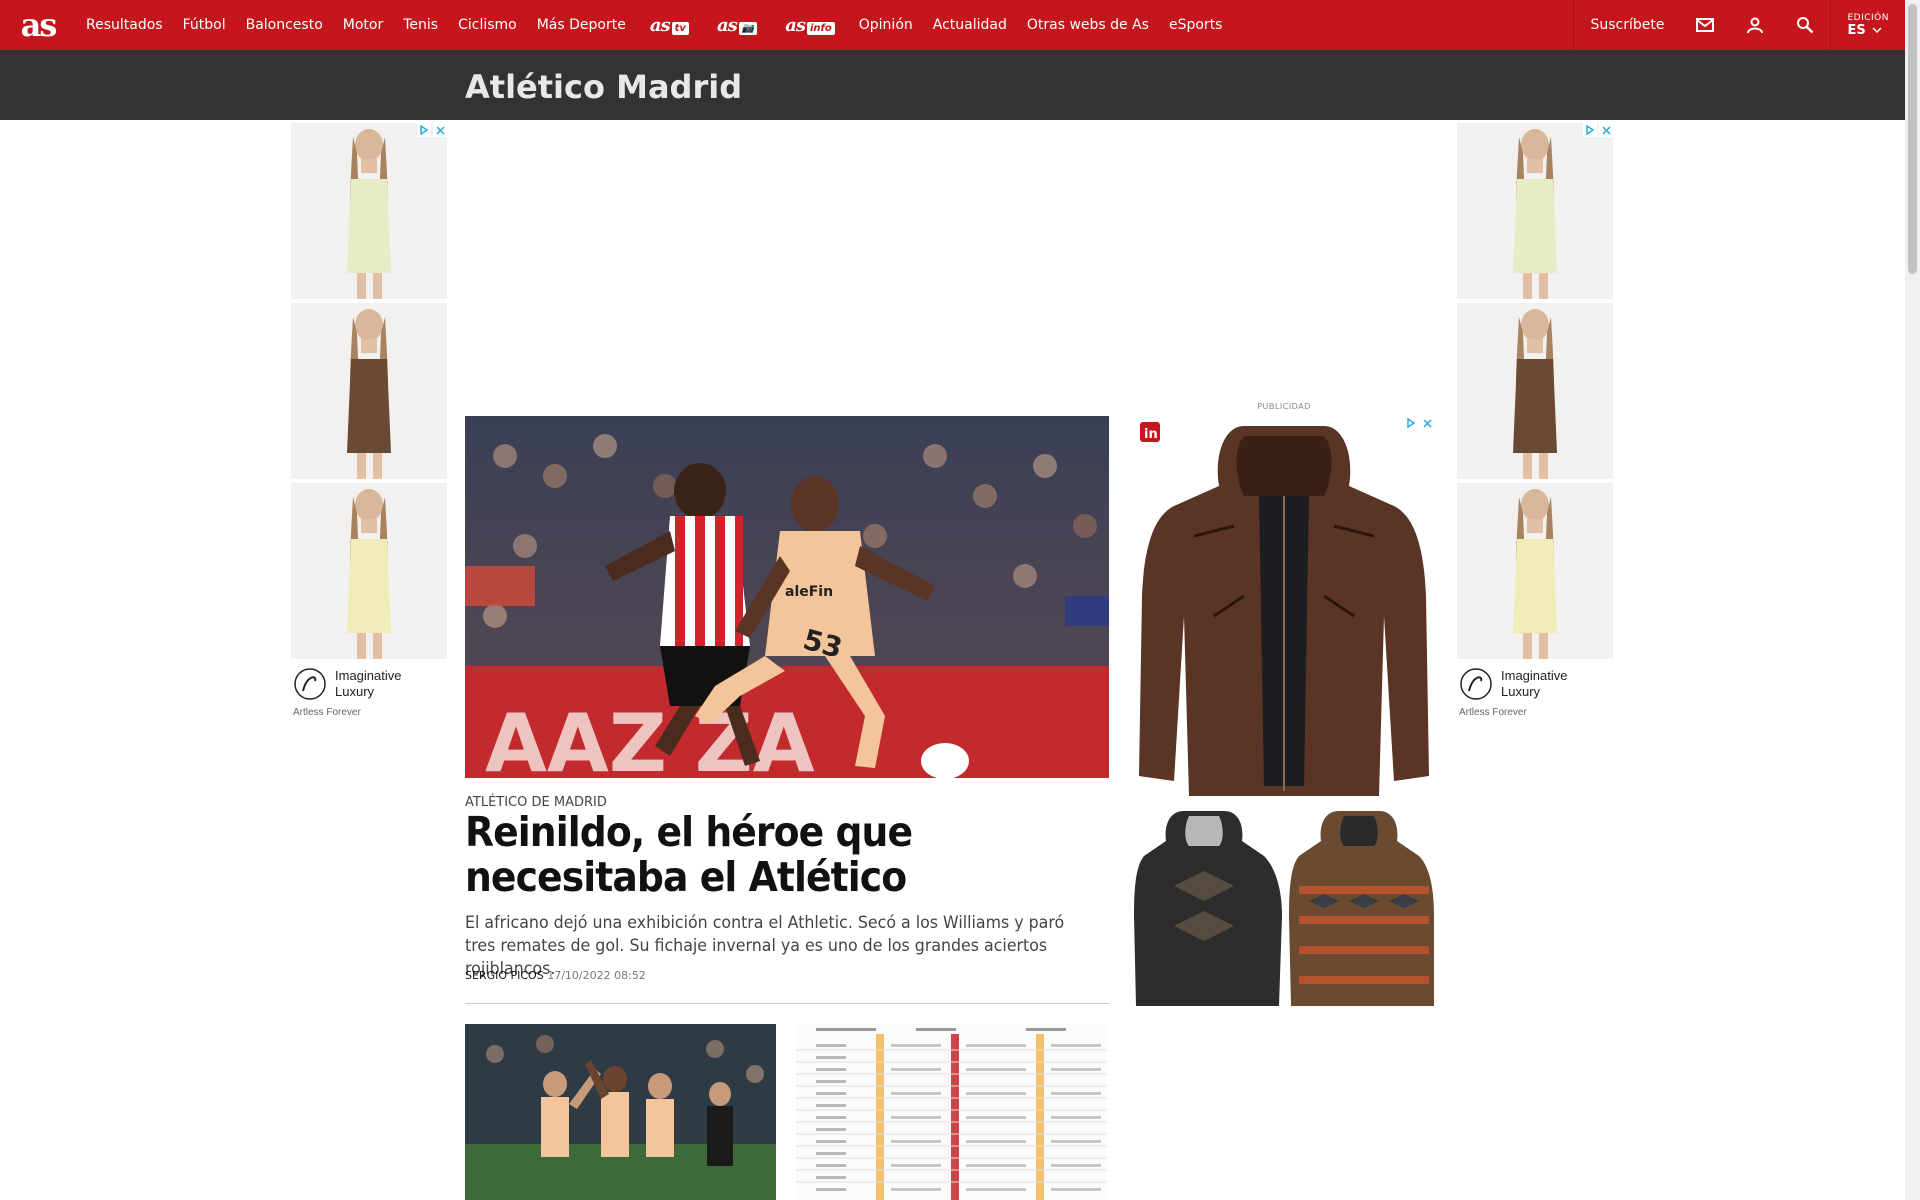  Describe the element at coordinates (1088, 25) in the screenshot. I see `nav-item-otras-webs: Otras webs de As` at that location.